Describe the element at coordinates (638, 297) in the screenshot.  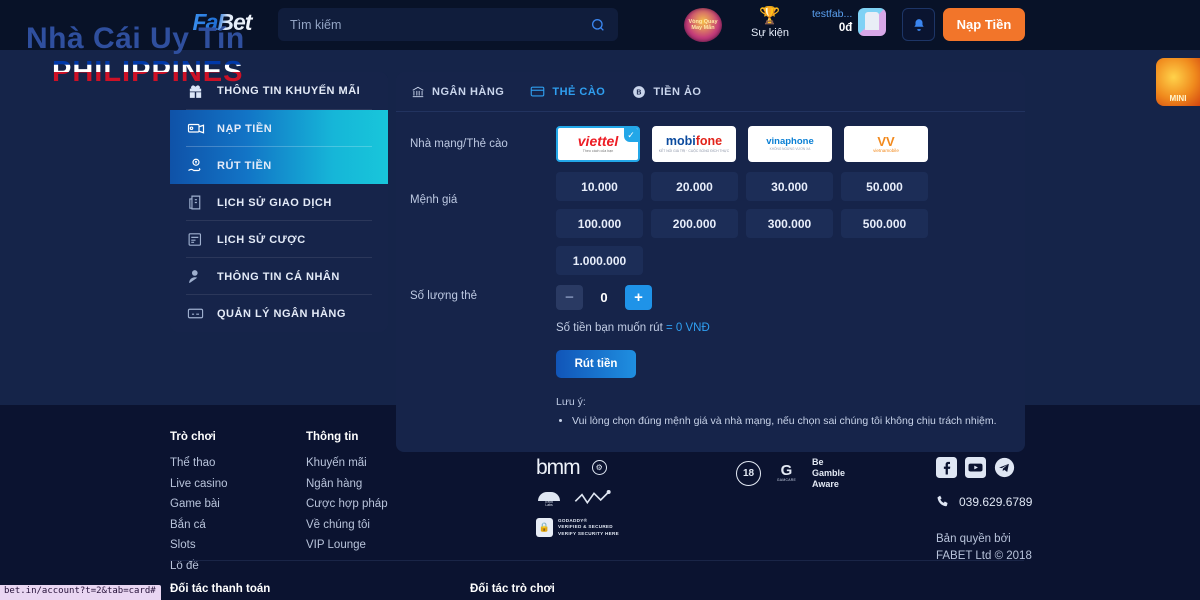
I see `quantity-increment-button: +` at that location.